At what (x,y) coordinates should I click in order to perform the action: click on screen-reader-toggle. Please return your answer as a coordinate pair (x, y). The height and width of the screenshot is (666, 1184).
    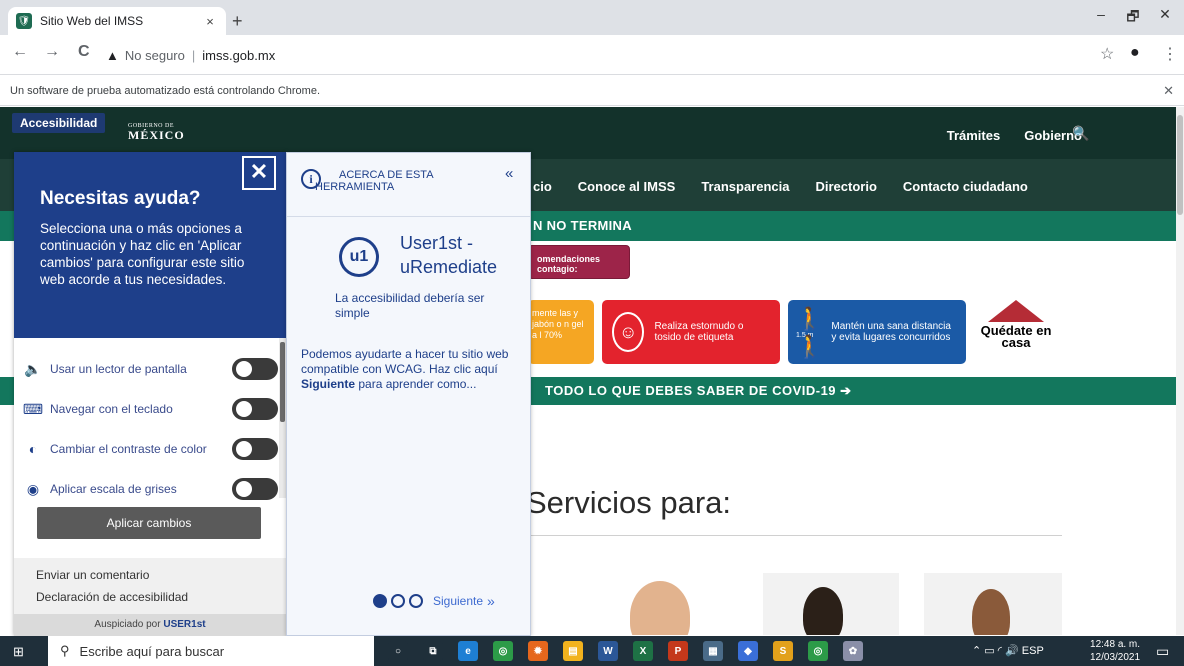
    Looking at the image, I should click on (255, 369).